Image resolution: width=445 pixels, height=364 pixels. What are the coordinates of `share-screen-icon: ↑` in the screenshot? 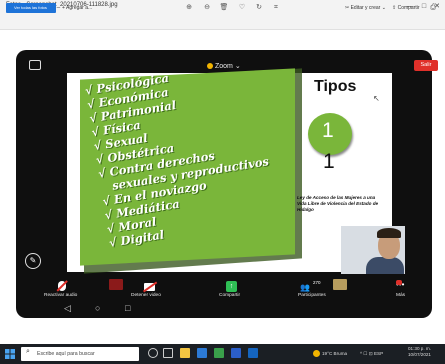 It's located at (231, 286).